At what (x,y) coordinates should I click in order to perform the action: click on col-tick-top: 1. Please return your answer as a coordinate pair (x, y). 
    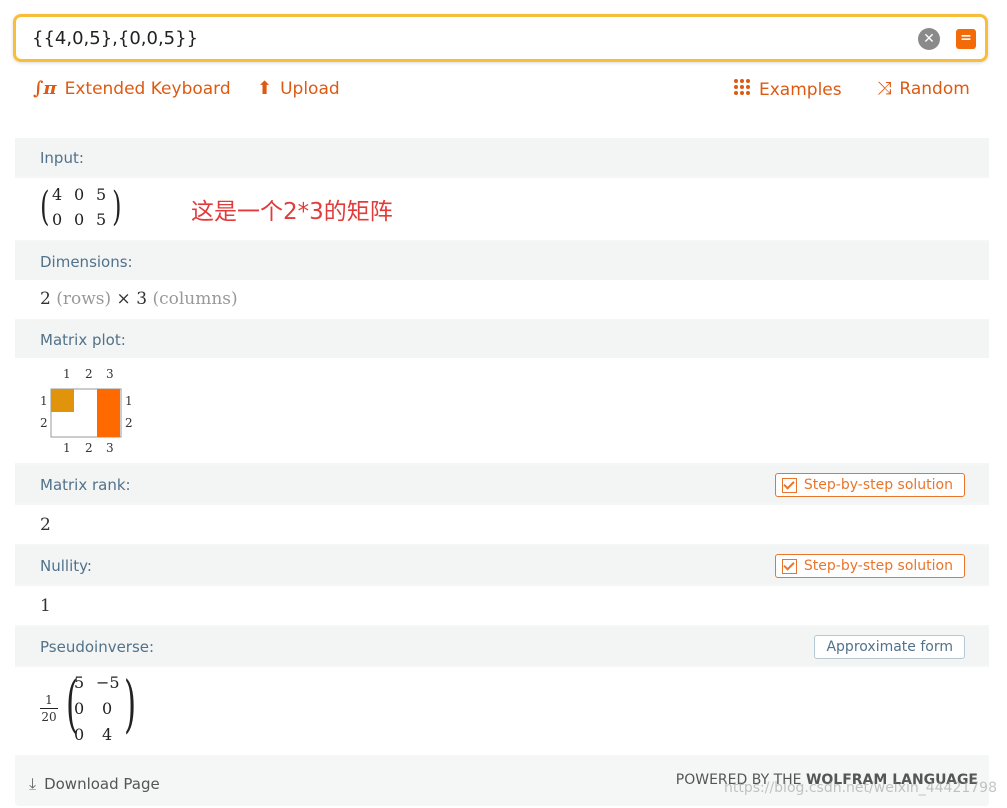
    Looking at the image, I should click on (67, 374).